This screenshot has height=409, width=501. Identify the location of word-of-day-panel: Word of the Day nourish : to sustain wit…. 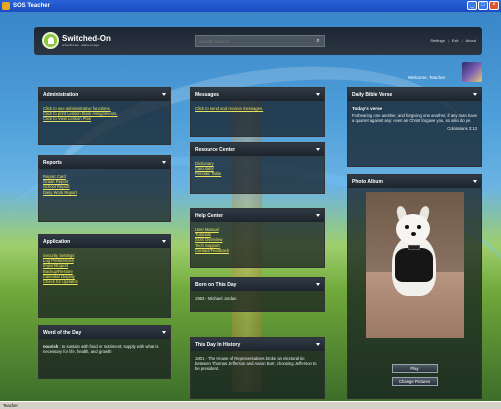
(104, 352).